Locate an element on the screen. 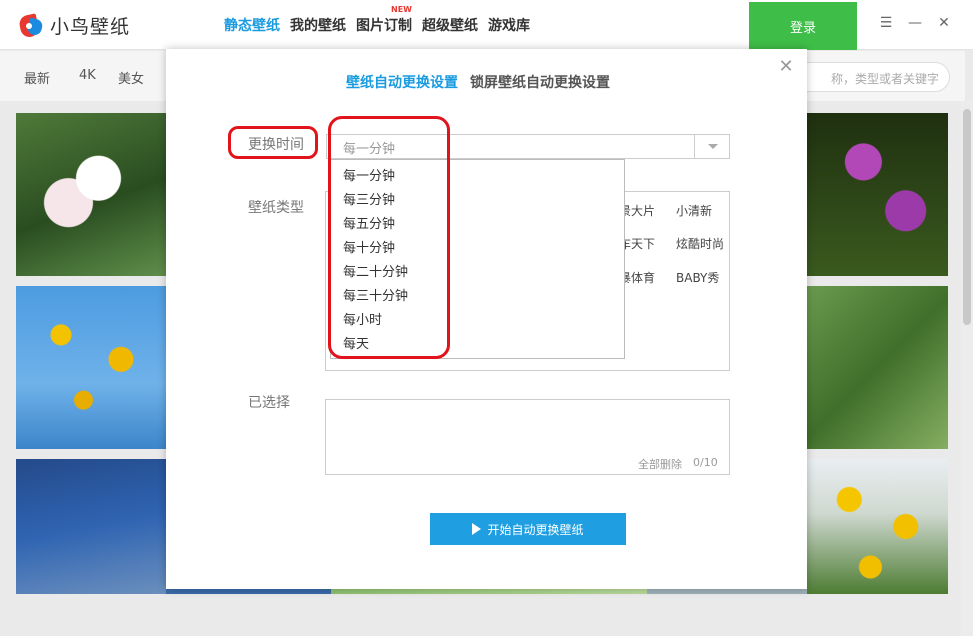  app-logo: 小鸟壁纸 is located at coordinates (74, 25).